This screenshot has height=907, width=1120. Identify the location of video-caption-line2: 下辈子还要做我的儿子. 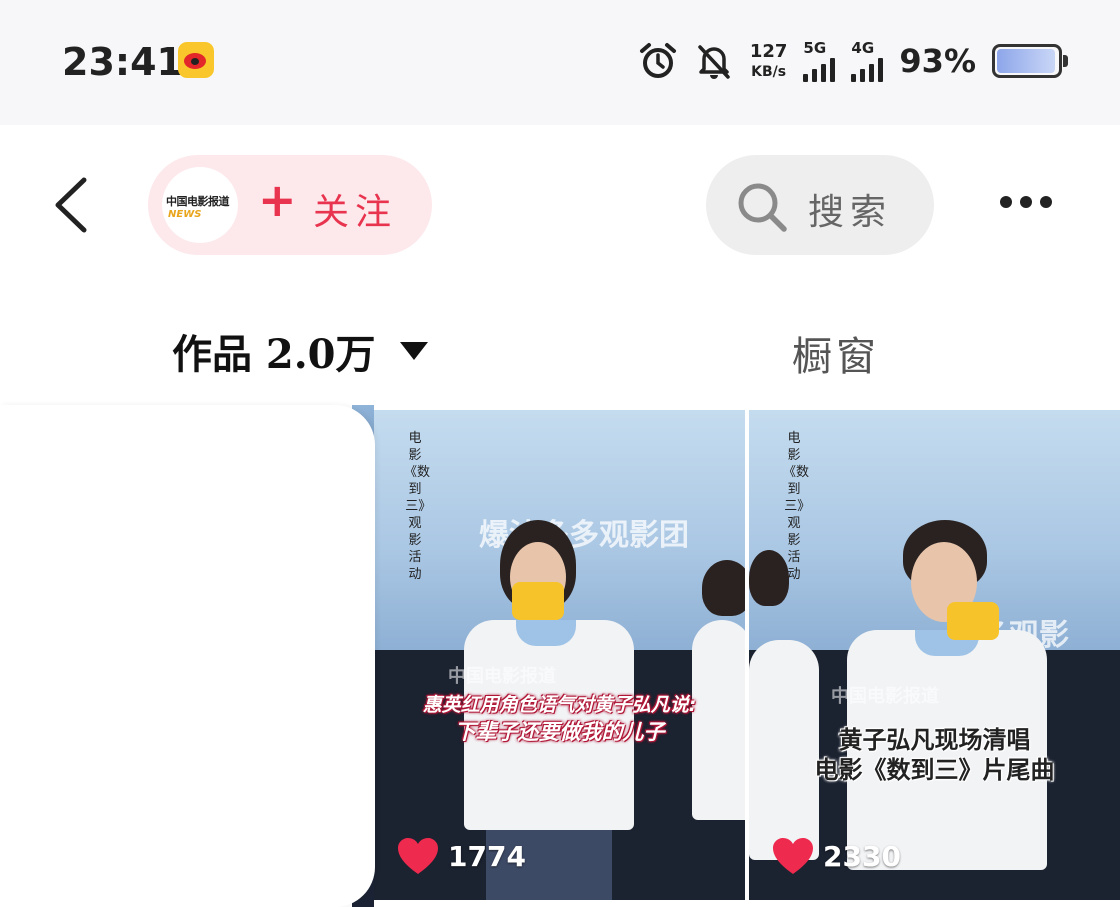
(559, 732).